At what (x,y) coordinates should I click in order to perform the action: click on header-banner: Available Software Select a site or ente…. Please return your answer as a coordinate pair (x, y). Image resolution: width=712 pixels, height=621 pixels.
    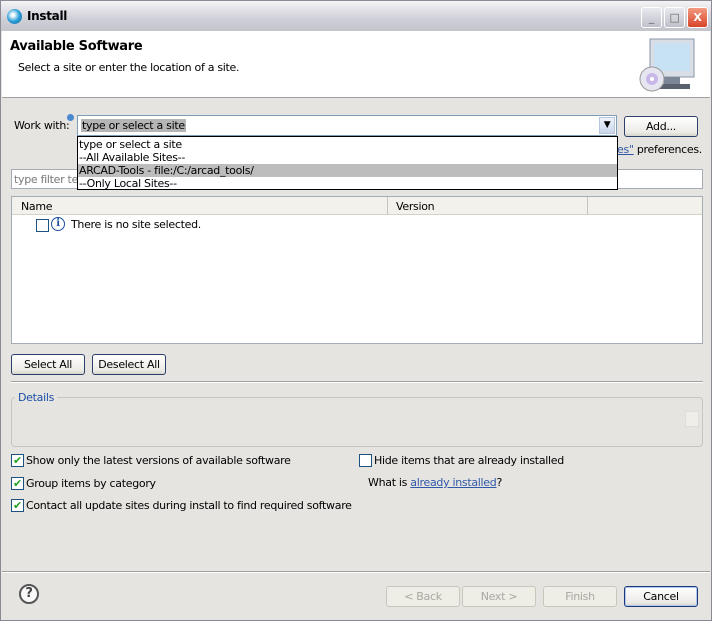
    Looking at the image, I should click on (356, 64).